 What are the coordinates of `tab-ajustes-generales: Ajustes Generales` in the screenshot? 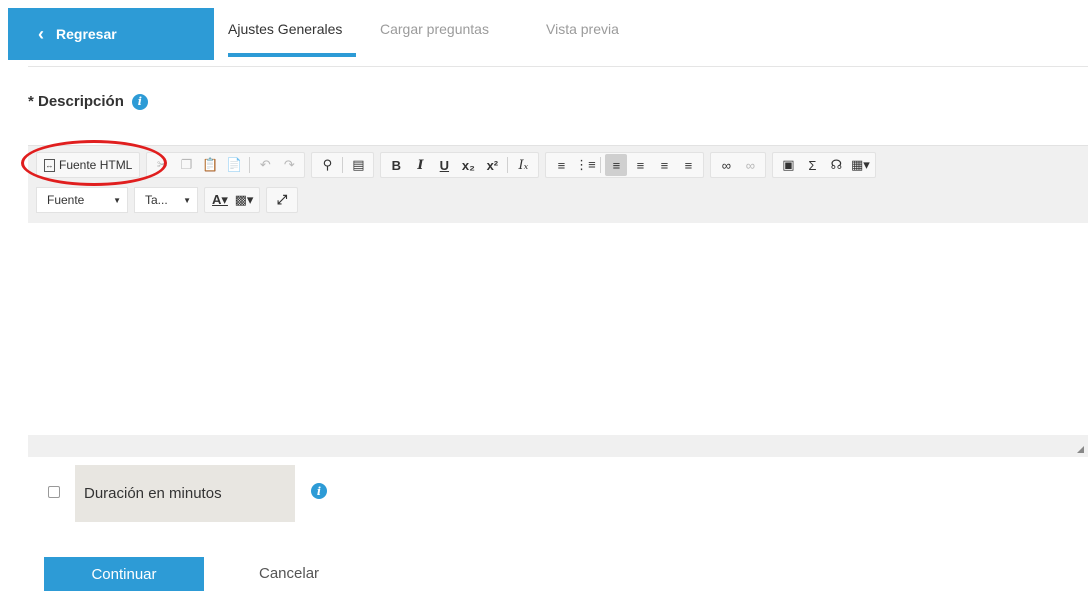 It's located at (285, 29).